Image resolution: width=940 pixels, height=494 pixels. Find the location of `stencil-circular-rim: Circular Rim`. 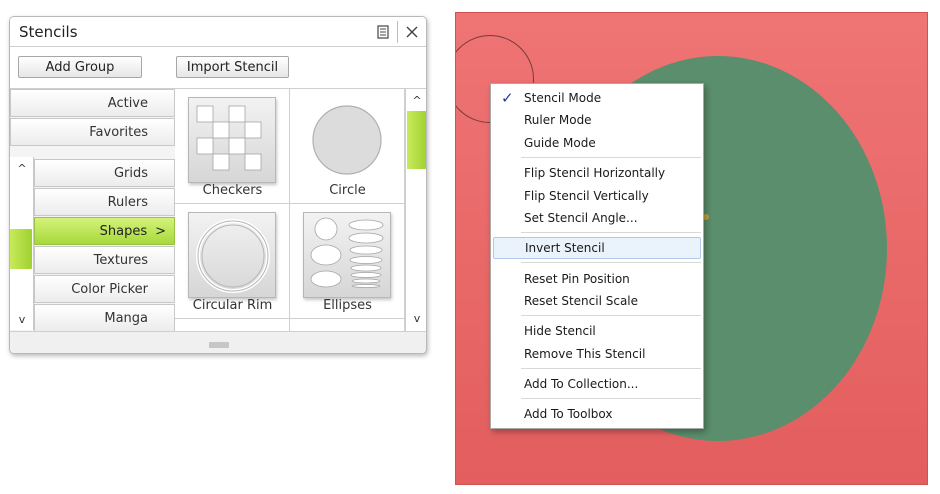

stencil-circular-rim: Circular Rim is located at coordinates (232, 261).